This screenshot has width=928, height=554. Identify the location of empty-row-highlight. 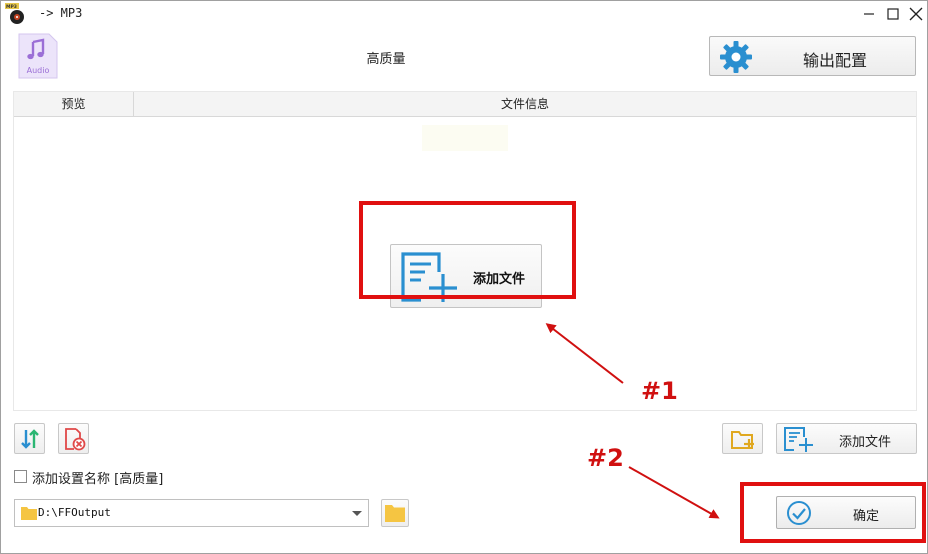
(465, 138).